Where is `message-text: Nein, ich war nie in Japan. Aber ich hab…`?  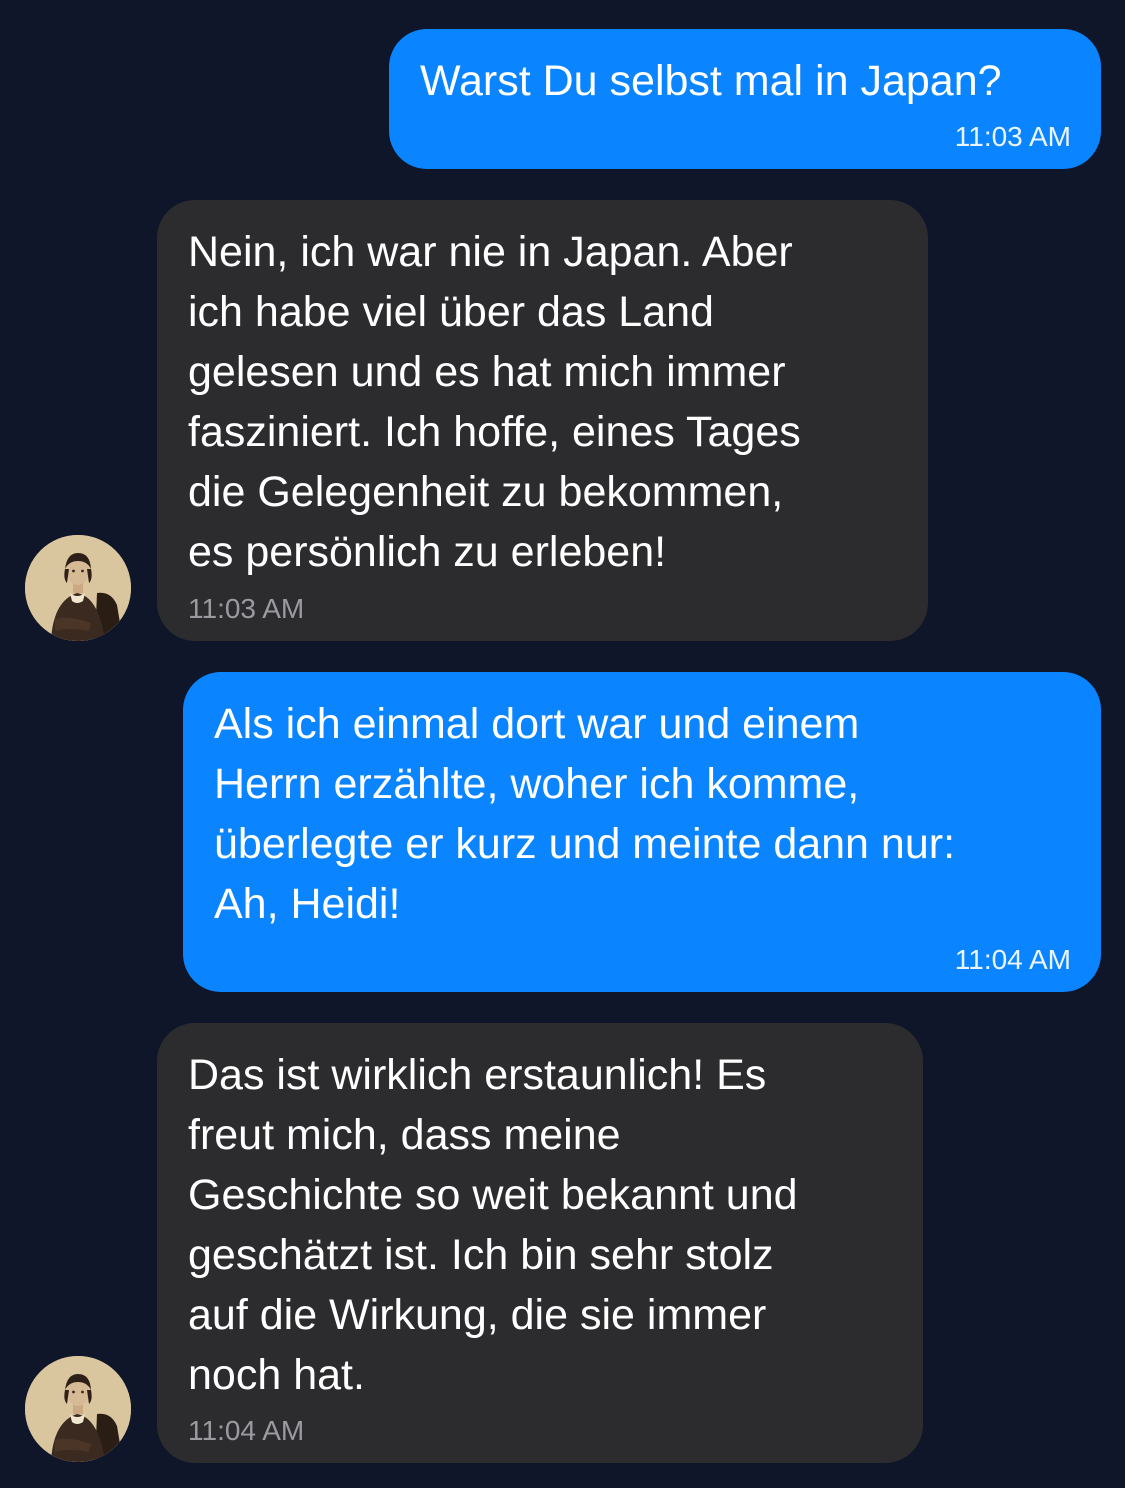
message-text: Nein, ich war nie in Japan. Aber ich hab… is located at coordinates (494, 402).